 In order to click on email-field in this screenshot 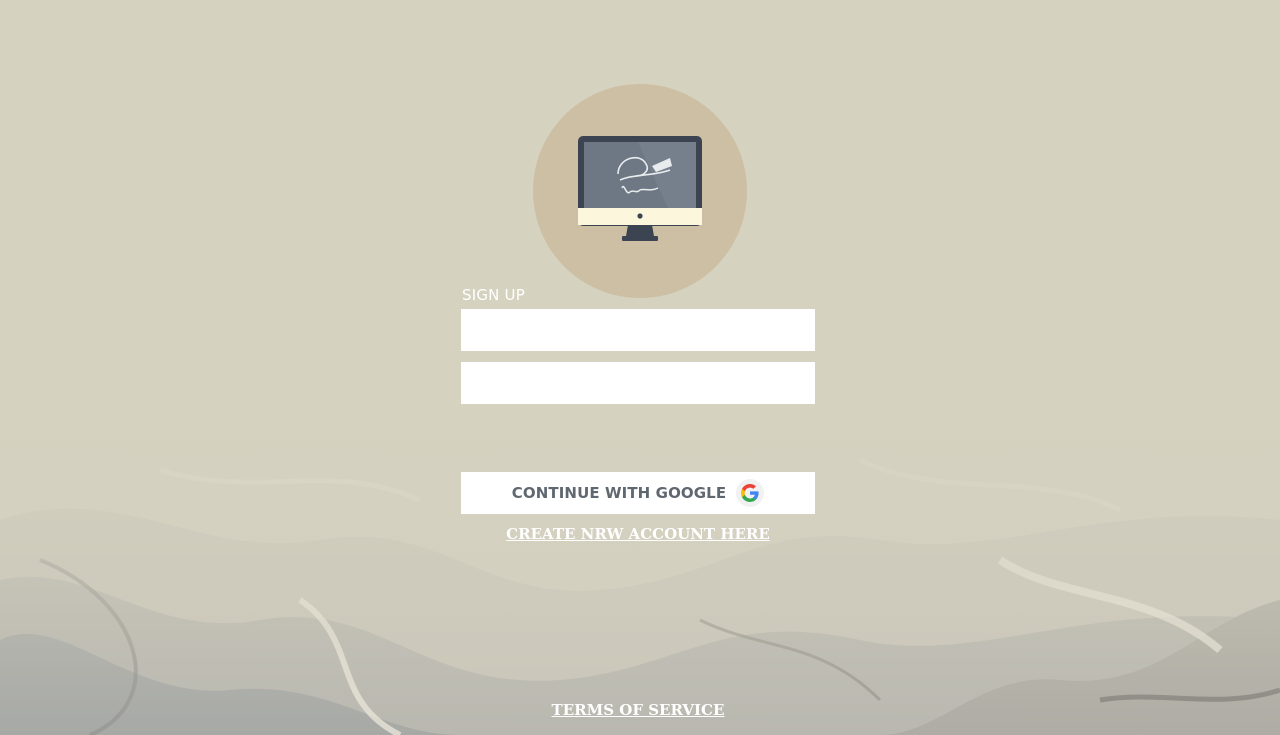, I will do `click(638, 330)`.